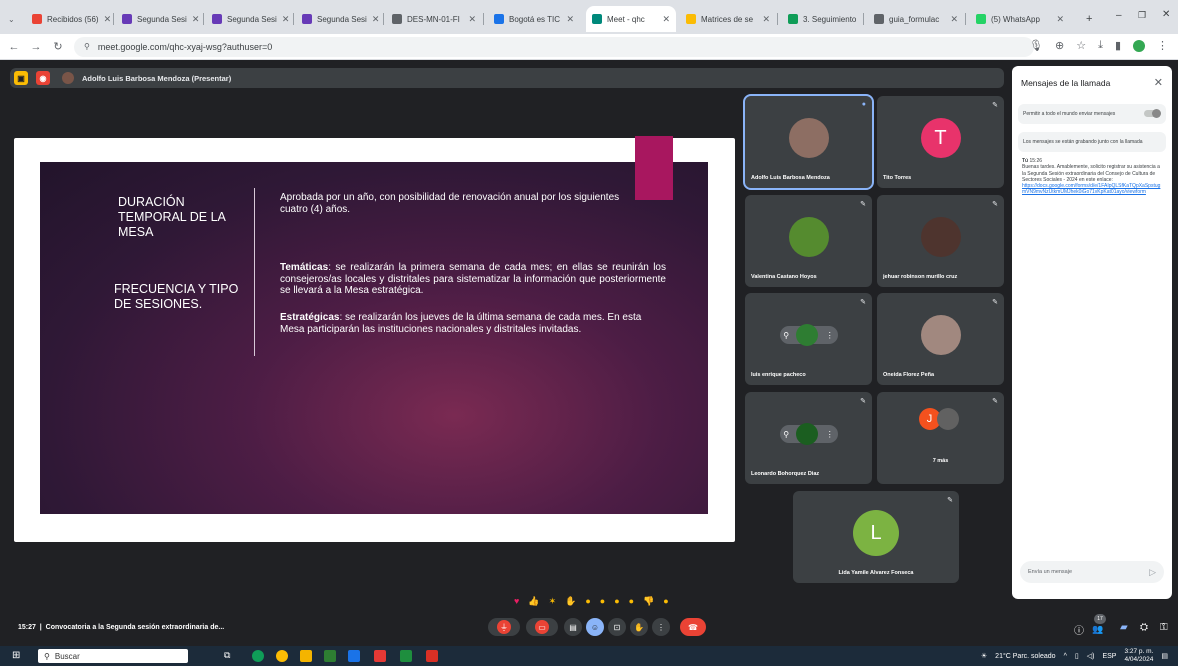 The height and width of the screenshot is (666, 1178). I want to click on close-window-icon: ✕, so click(1166, 14).